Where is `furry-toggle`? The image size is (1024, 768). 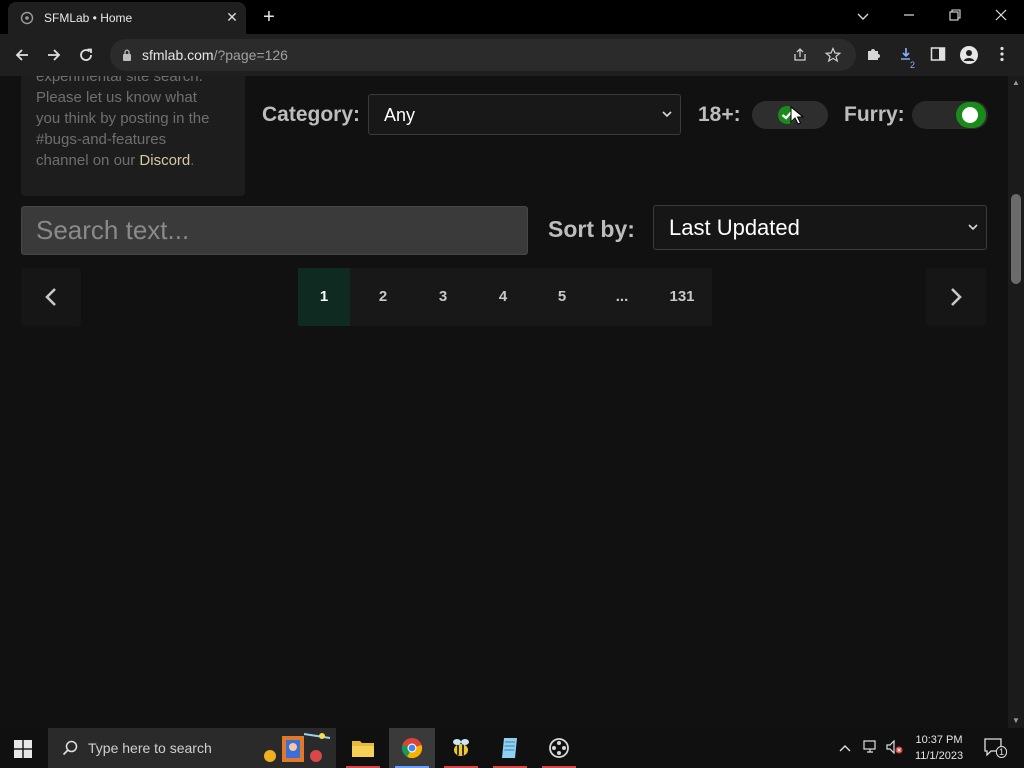 furry-toggle is located at coordinates (950, 115).